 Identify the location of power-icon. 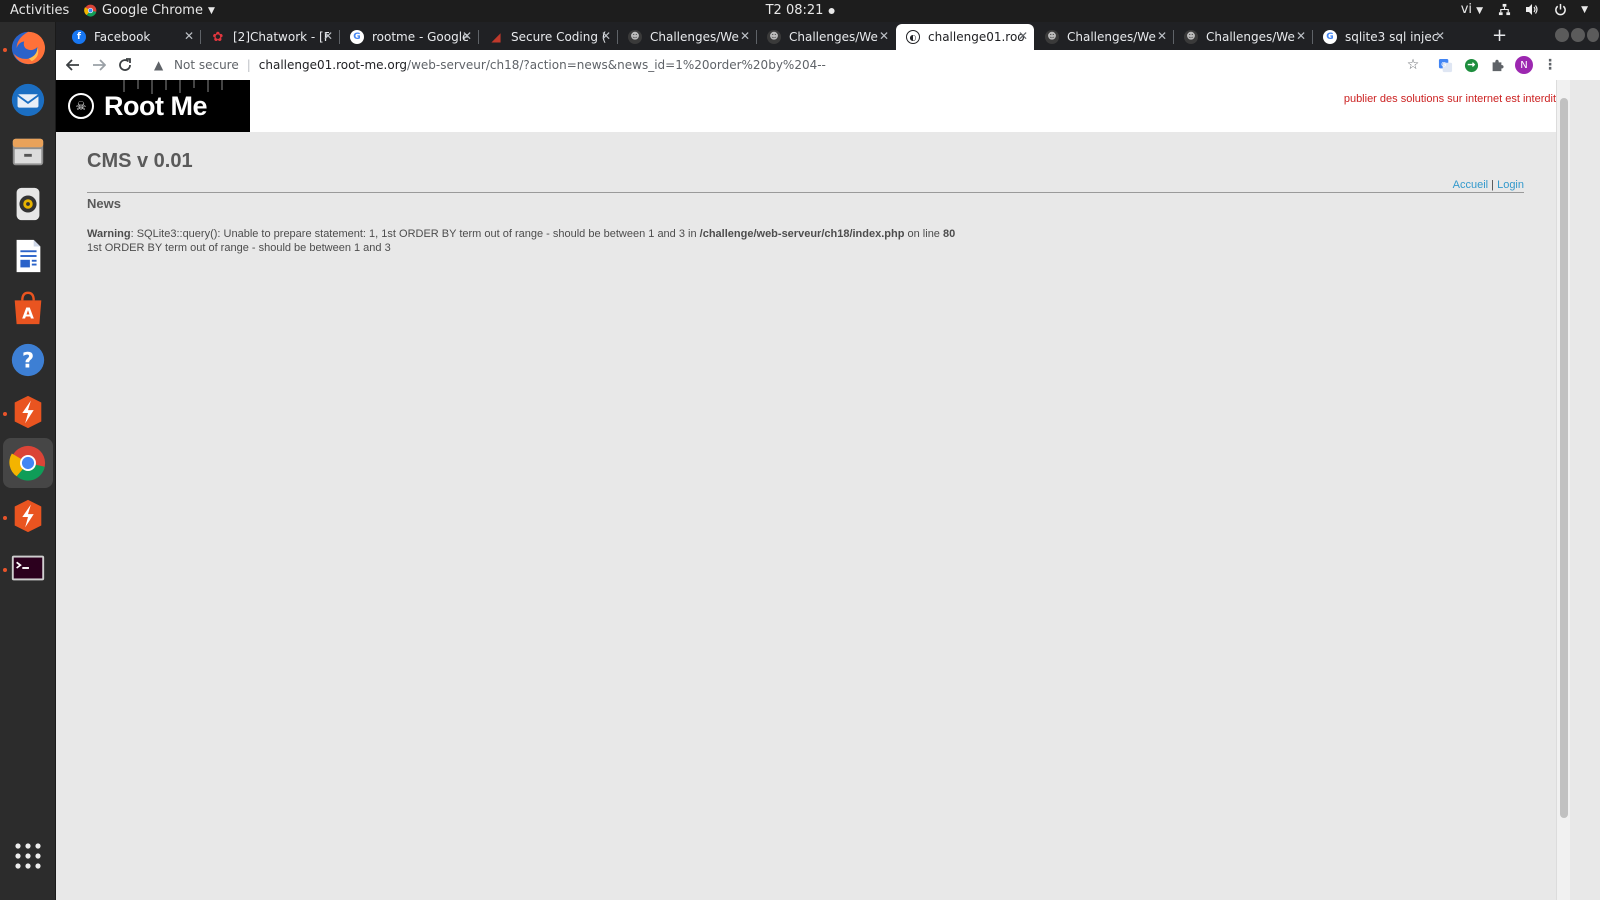
(1560, 10).